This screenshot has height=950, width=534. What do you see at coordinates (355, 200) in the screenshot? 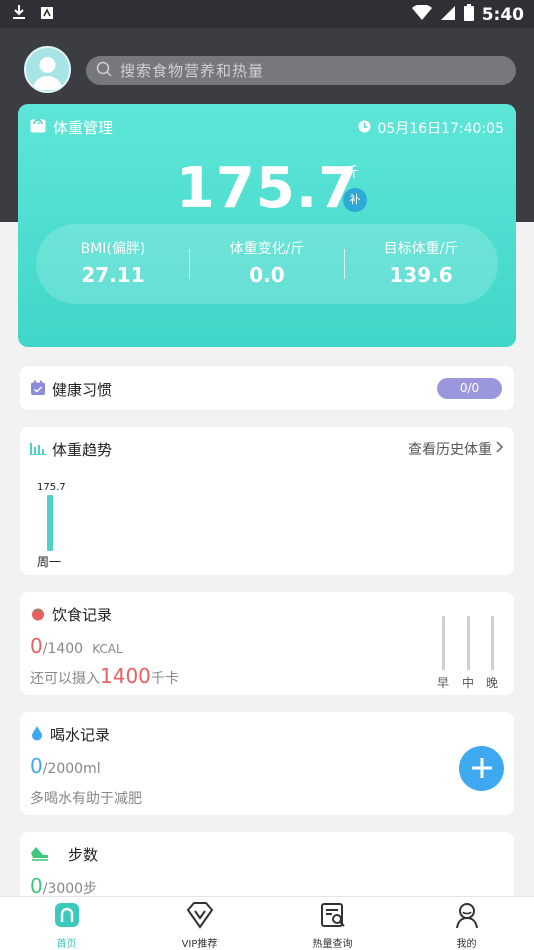
I see `supplement-badge: 补` at bounding box center [355, 200].